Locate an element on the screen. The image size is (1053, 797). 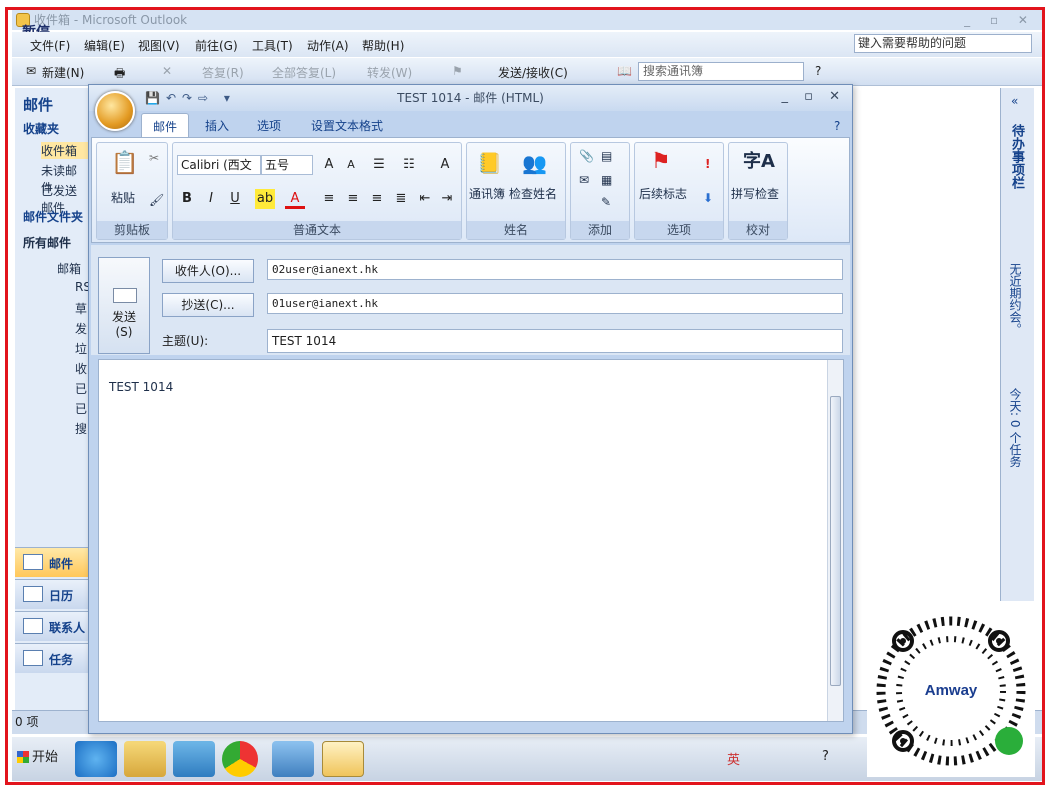
attach-item-icon: ✉ is located at coordinates (584, 180).